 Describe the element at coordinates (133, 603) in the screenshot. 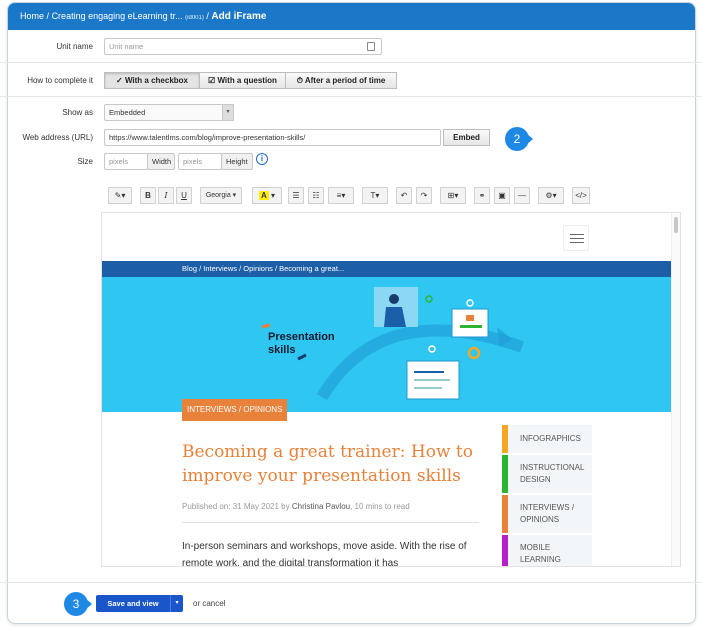

I see `save-and-view-button: Save and view` at that location.